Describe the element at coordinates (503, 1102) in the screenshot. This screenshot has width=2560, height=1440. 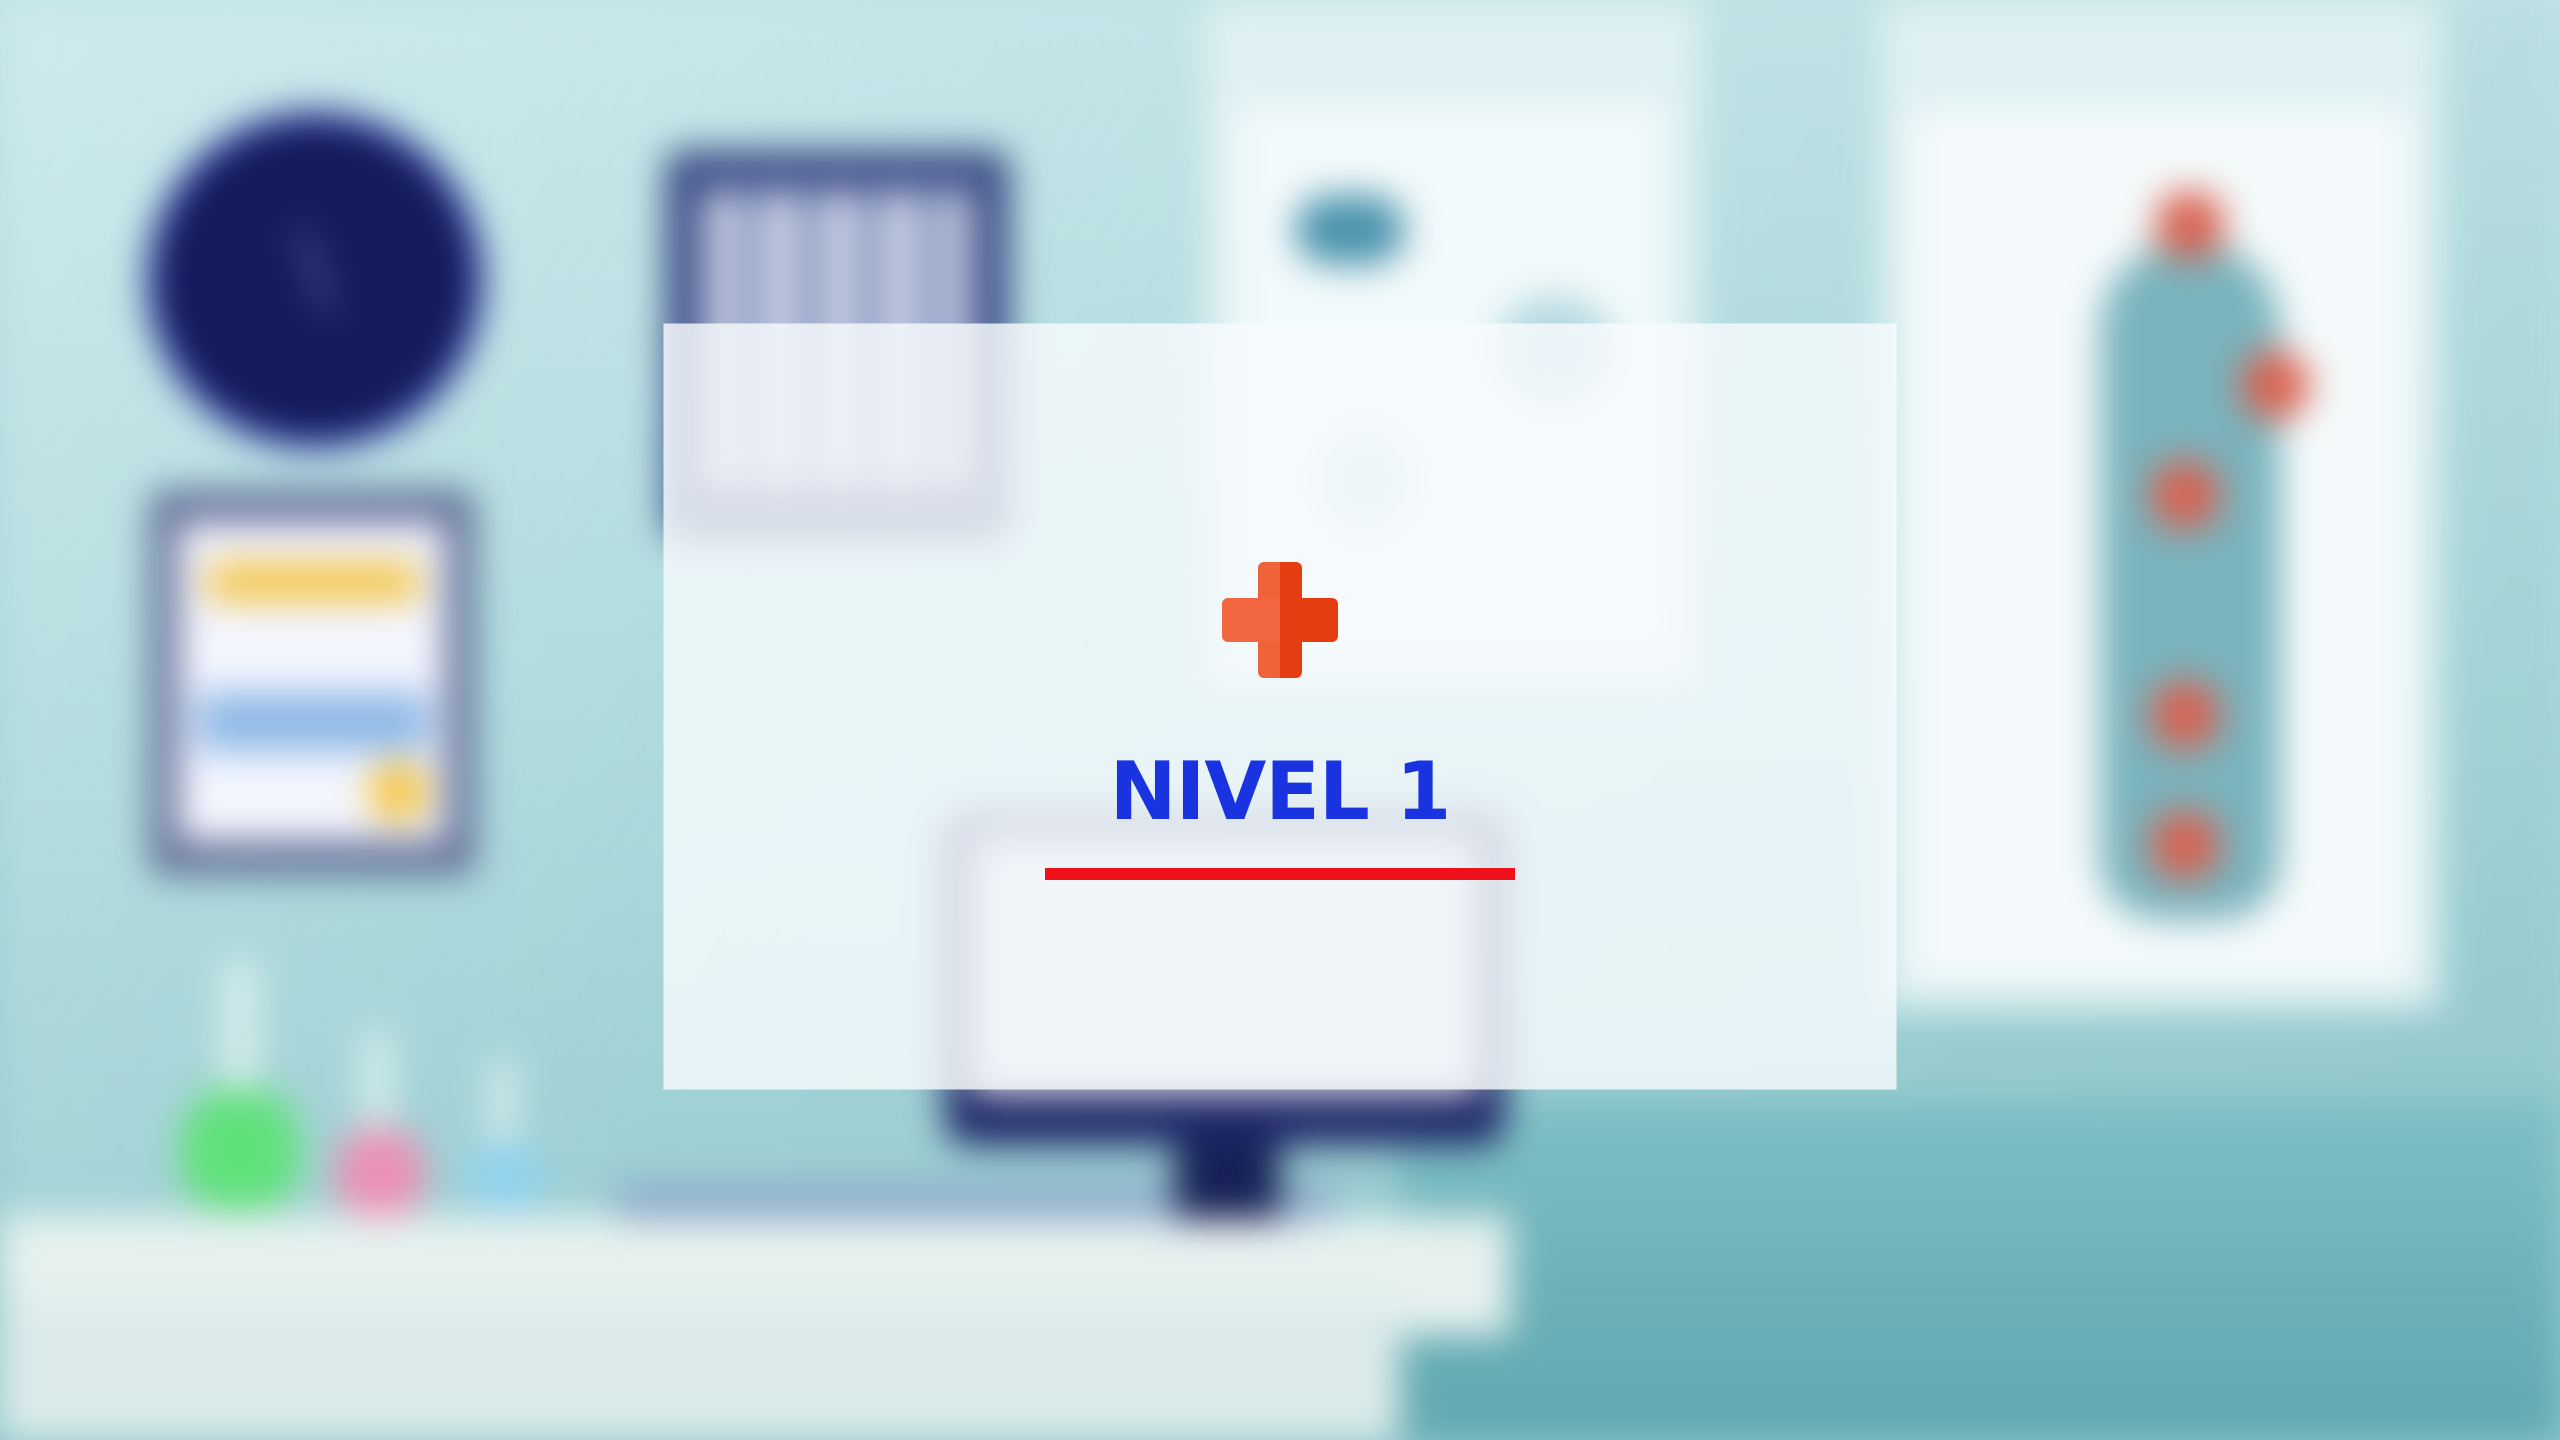
I see `blue-flask-neck` at that location.